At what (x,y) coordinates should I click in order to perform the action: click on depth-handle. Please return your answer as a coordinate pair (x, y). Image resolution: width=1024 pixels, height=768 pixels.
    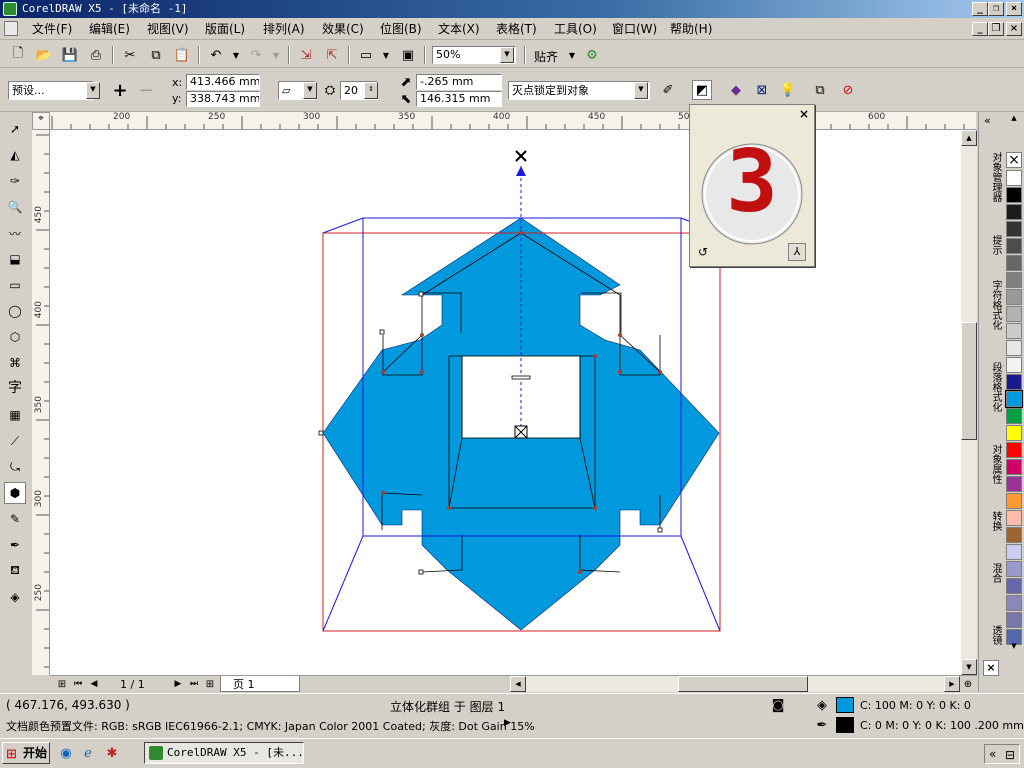
    Looking at the image, I should click on (521, 377).